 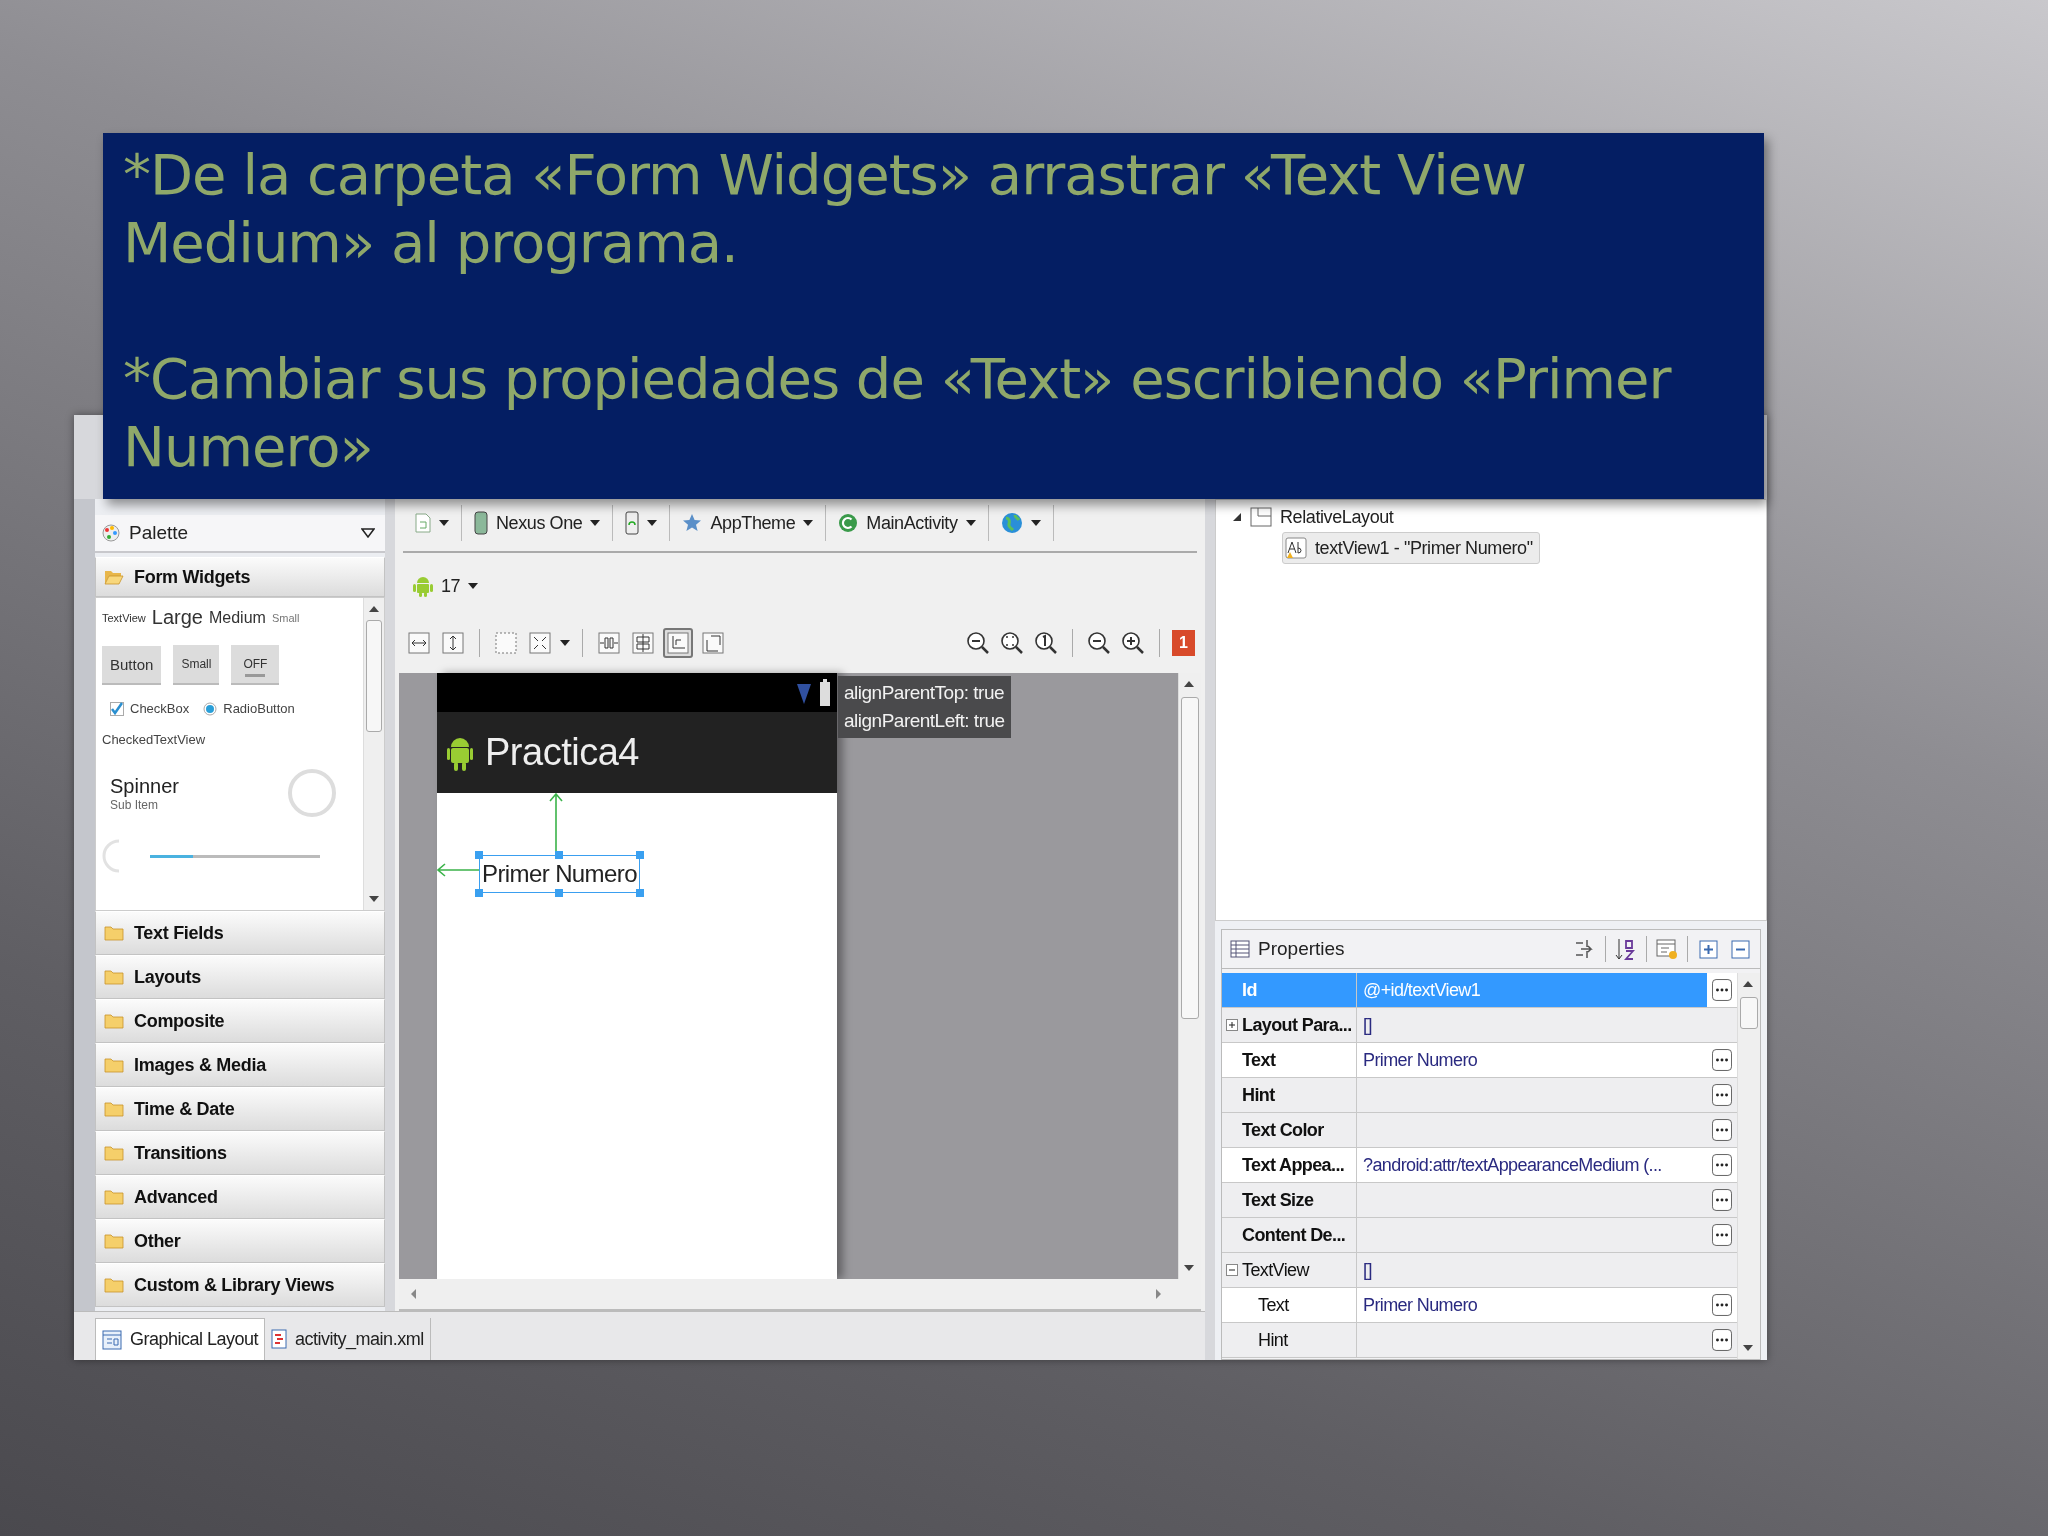 I want to click on constraint-arrow, so click(x=458, y=870).